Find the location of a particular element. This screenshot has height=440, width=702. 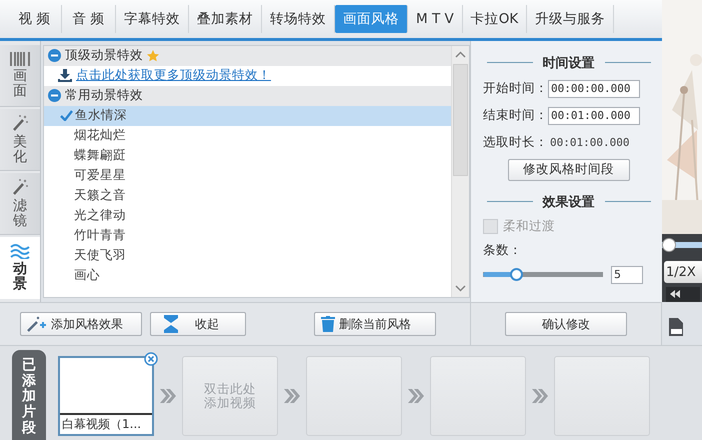

field-label: 结束时间： is located at coordinates (515, 115).